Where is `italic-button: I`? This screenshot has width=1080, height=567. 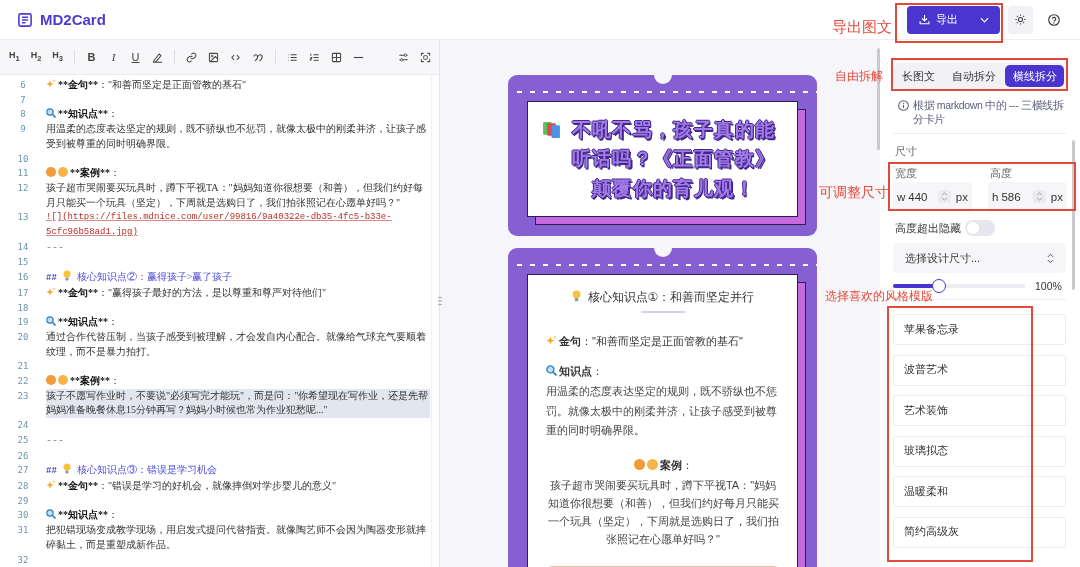
italic-button: I is located at coordinates (113, 57).